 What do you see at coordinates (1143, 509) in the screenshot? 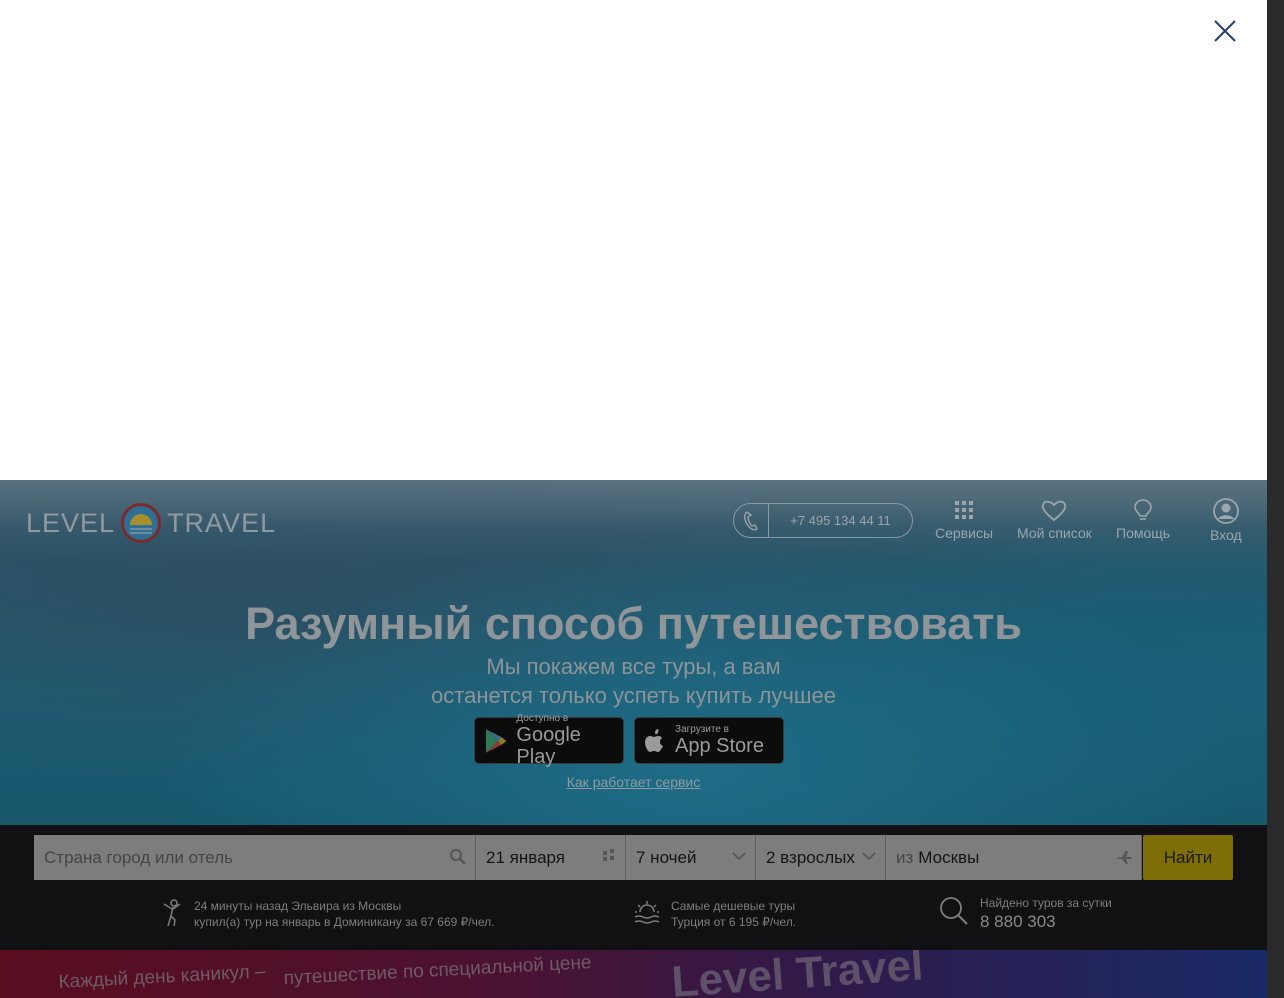
I see `lightbulb-icon` at bounding box center [1143, 509].